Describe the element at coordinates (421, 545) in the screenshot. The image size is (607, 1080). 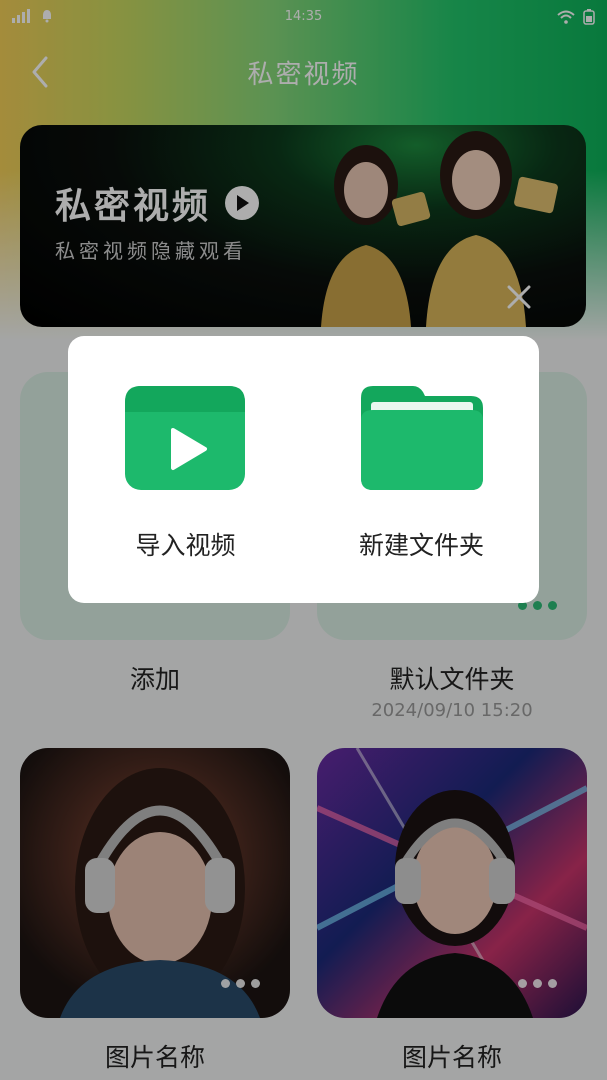
I see `new-folder-label: 新建文件夹` at that location.